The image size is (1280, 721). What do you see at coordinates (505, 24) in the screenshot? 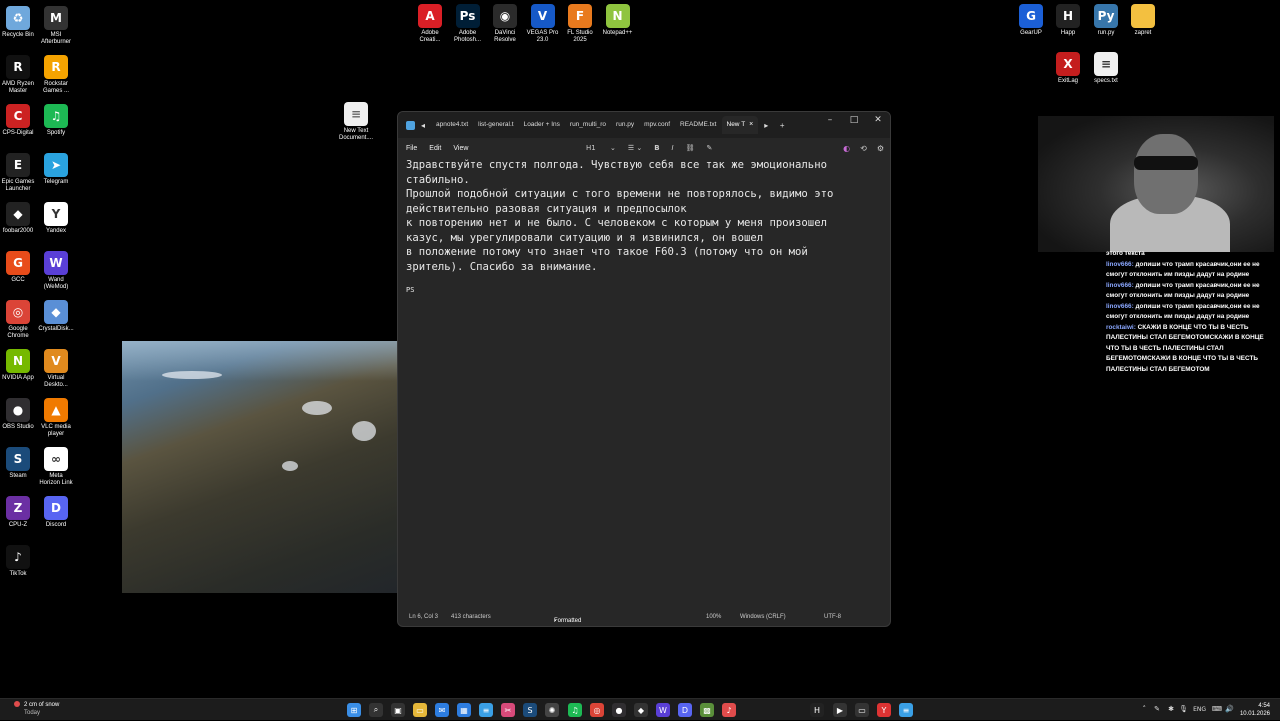
I see `desktop-icon-davinci-resolve: ◉ DaVinci Resolve` at bounding box center [505, 24].